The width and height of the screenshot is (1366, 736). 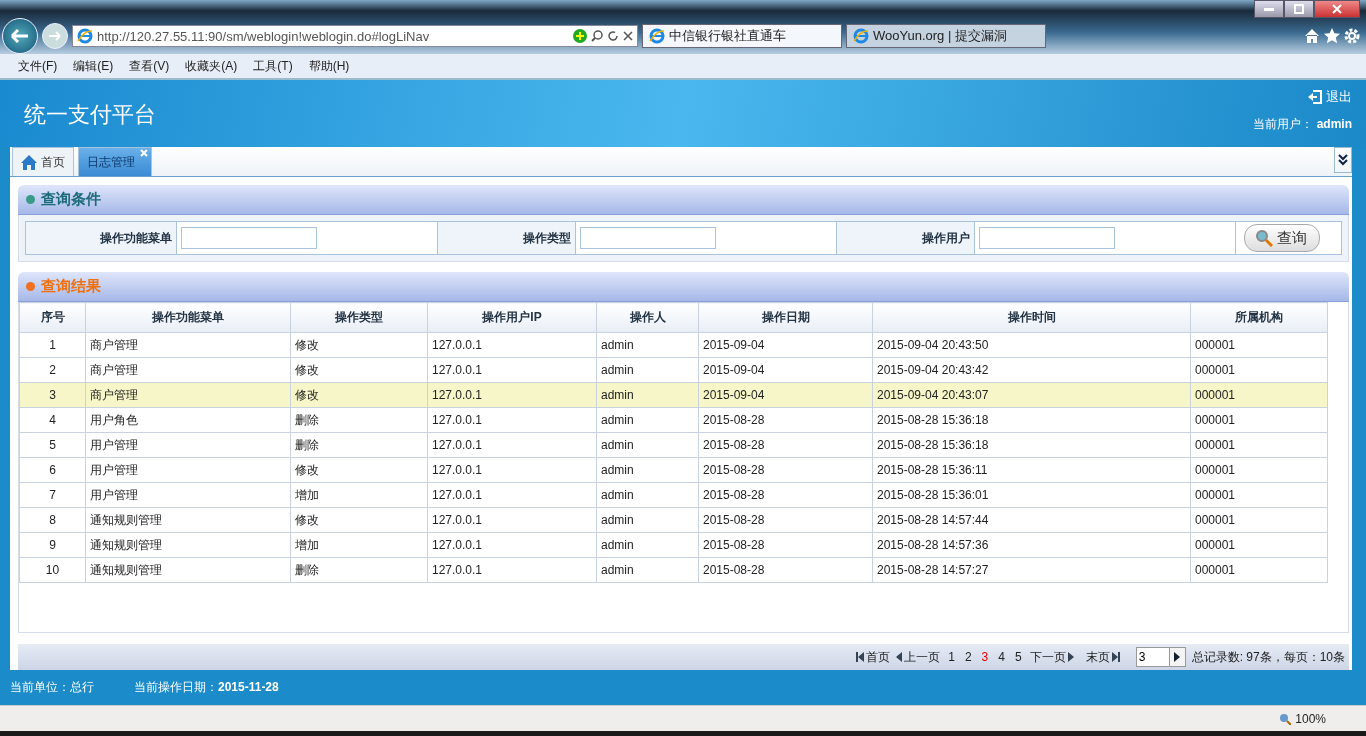 I want to click on star-icon, so click(x=1332, y=36).